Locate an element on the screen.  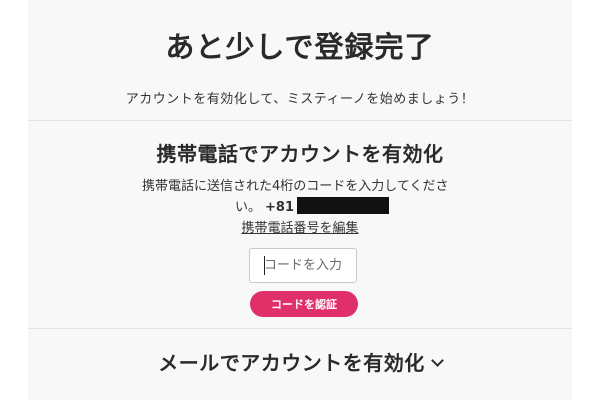
edit-phone-link: 携帯電話番号を編集 is located at coordinates (300, 226).